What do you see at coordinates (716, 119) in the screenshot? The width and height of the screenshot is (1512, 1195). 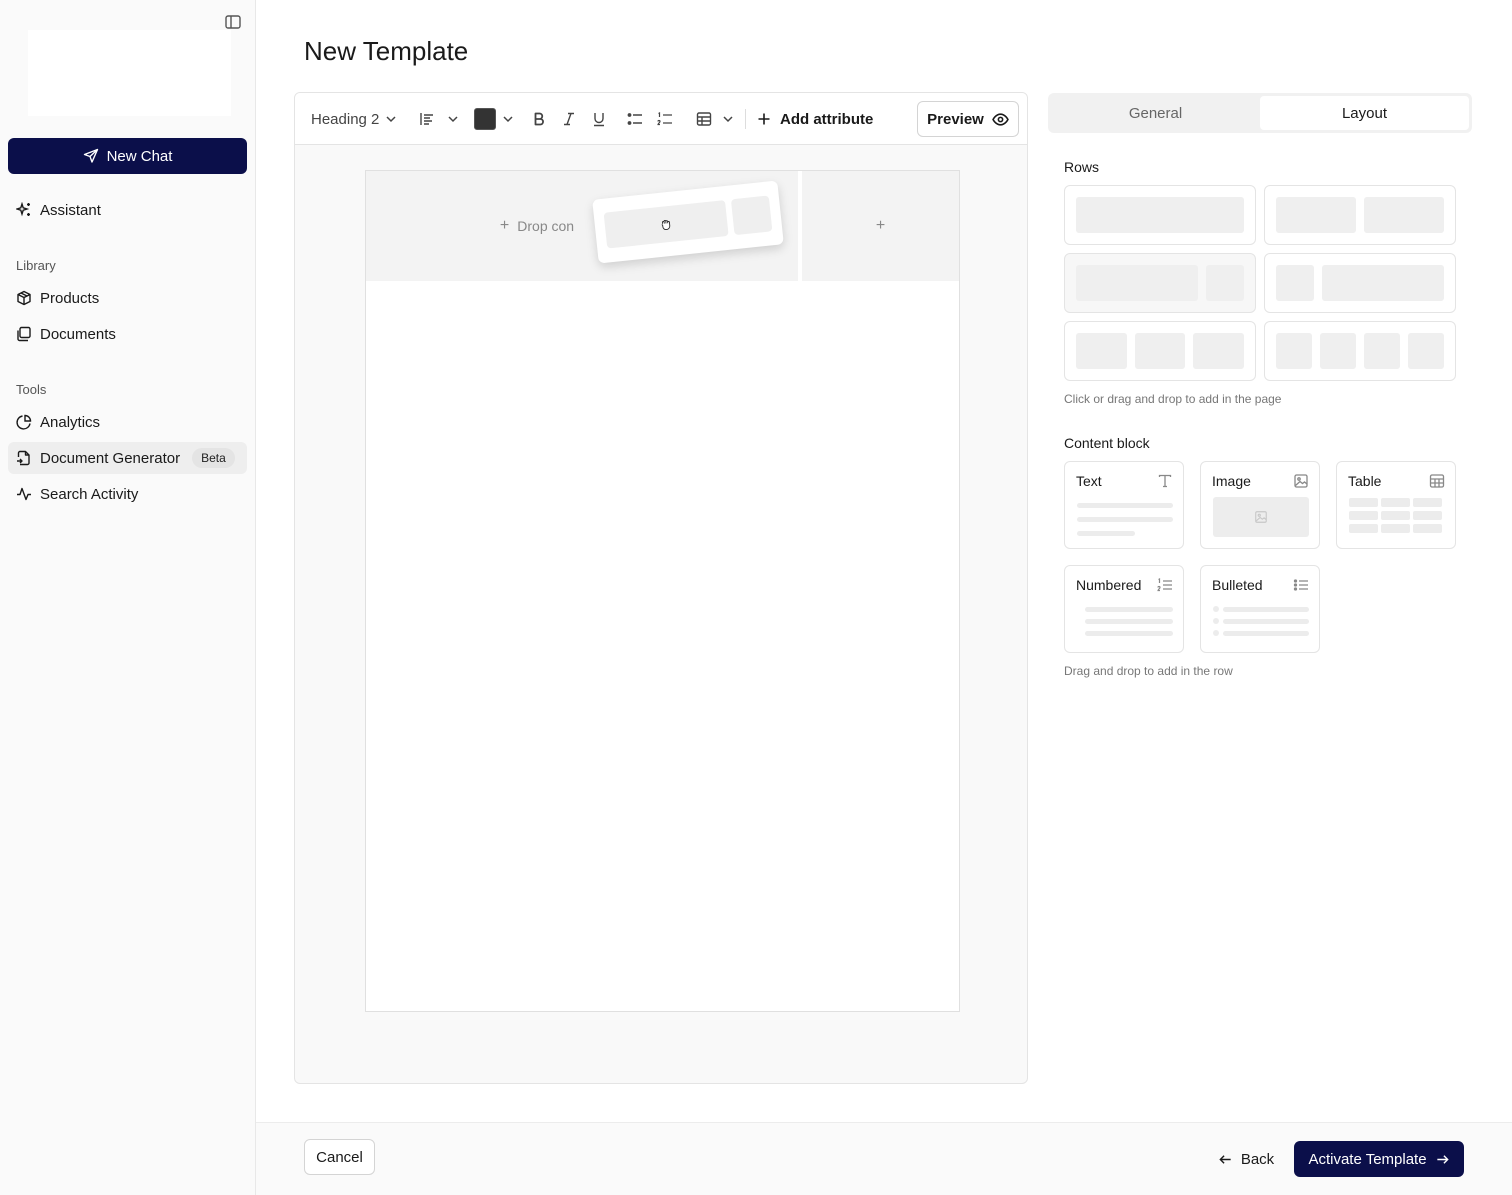 I see `table-select` at bounding box center [716, 119].